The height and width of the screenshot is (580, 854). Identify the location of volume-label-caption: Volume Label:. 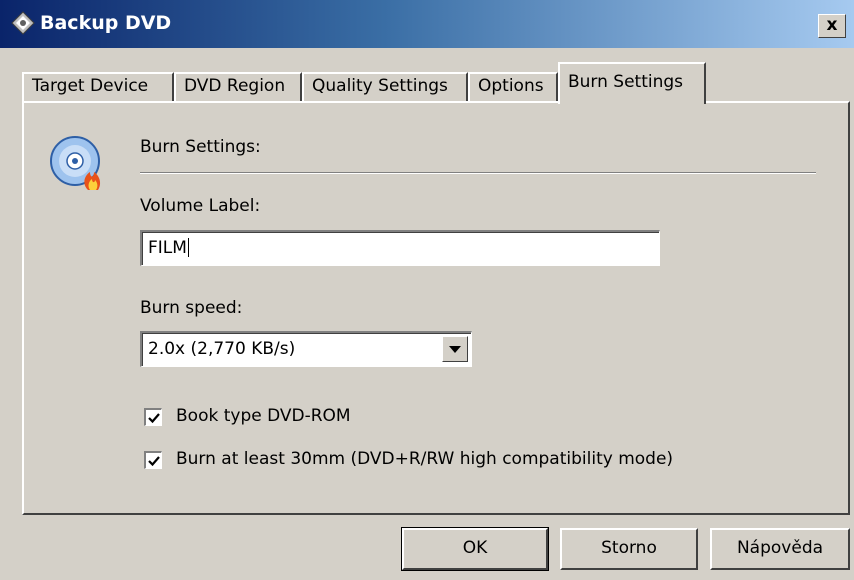
(200, 206).